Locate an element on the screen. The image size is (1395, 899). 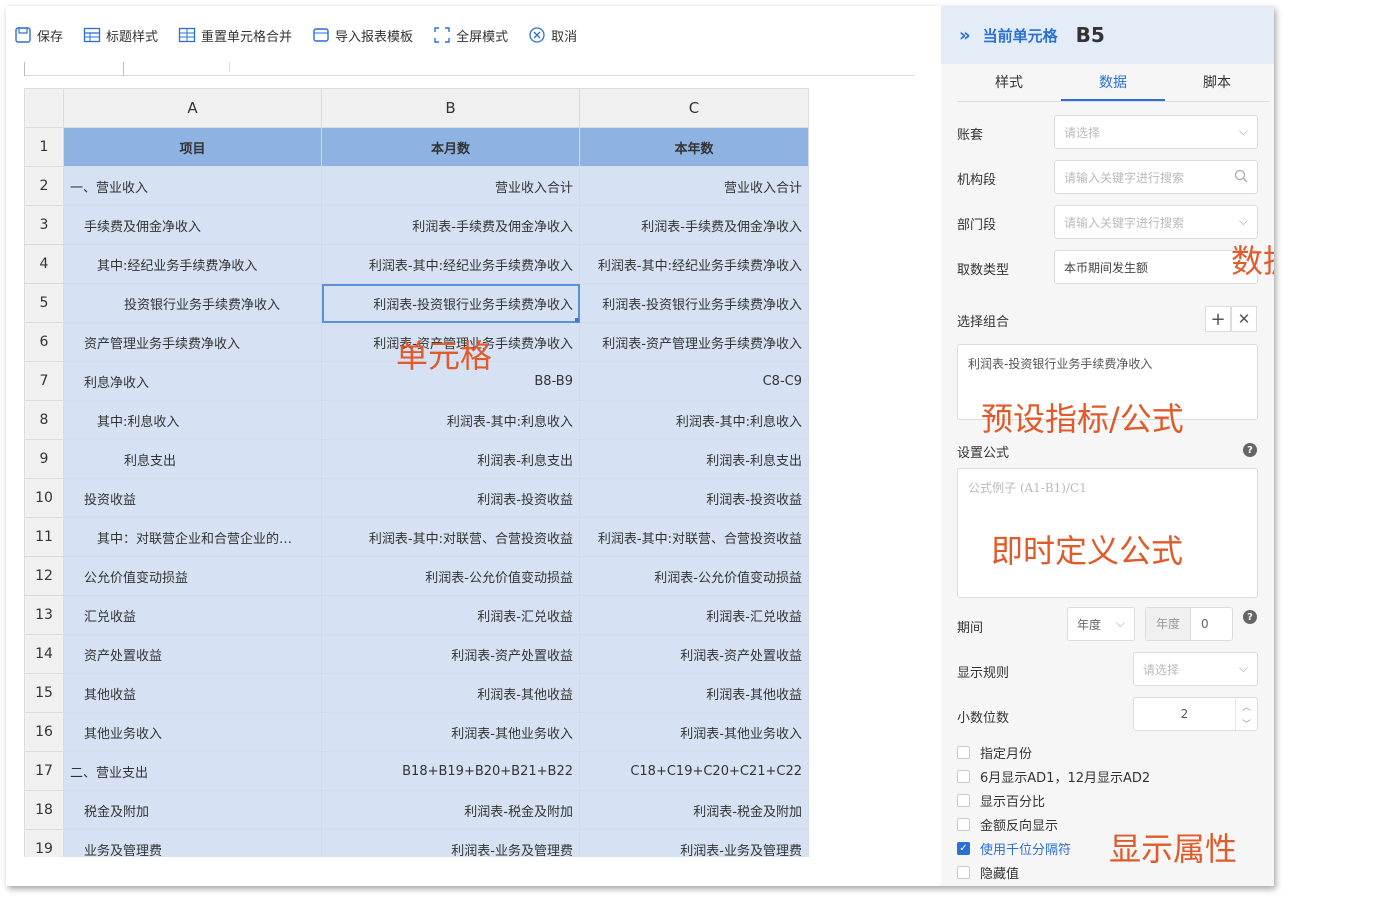
cell-a3: 手续费及佣金净收入 is located at coordinates (192, 225).